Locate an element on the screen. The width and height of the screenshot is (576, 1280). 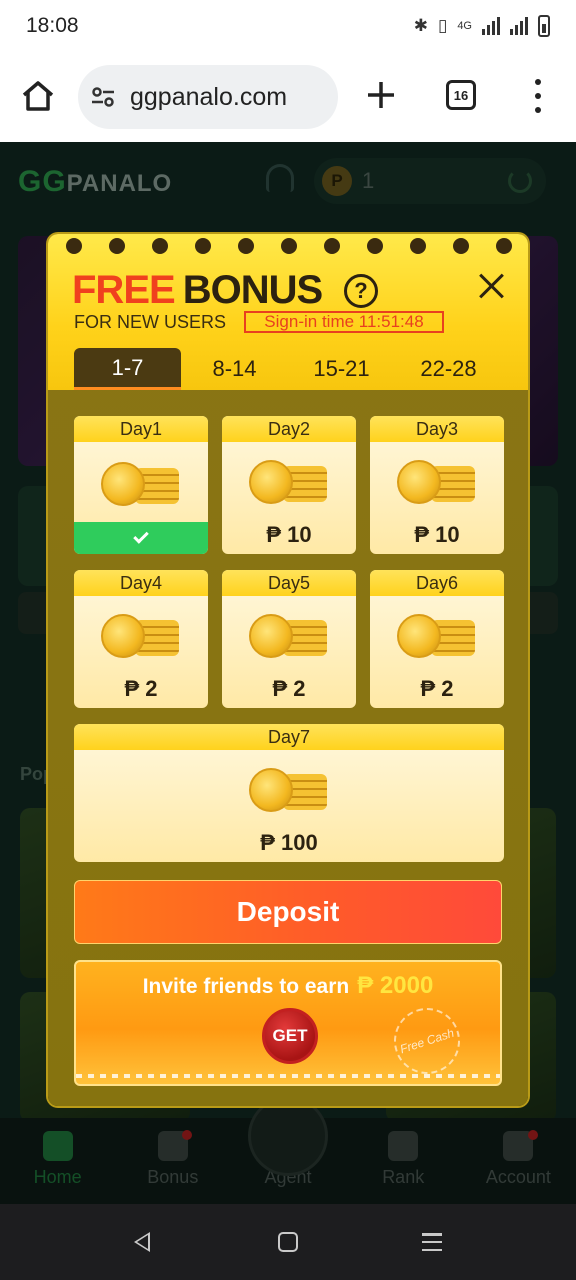
claimed-indicator is located at coordinates (141, 538).